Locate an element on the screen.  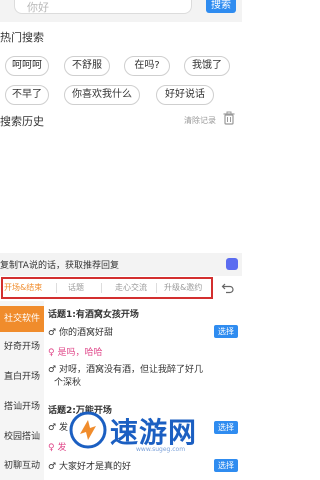
watermark-logo-icon is located at coordinates (88, 430).